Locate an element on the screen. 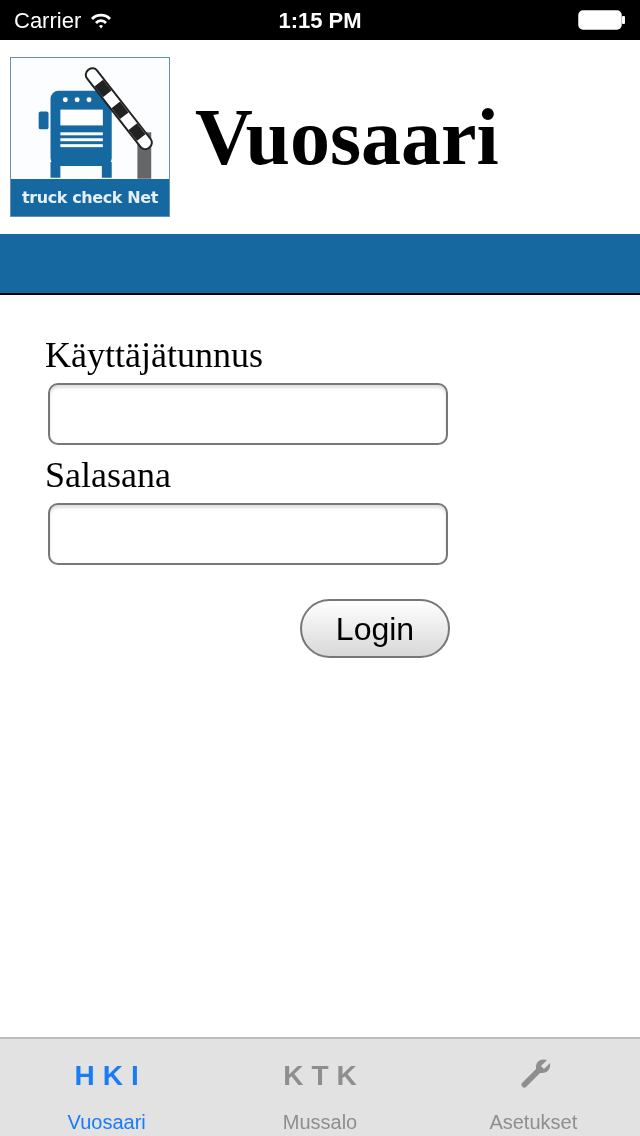  field-label: Käyttäjätunnus is located at coordinates (154, 355).